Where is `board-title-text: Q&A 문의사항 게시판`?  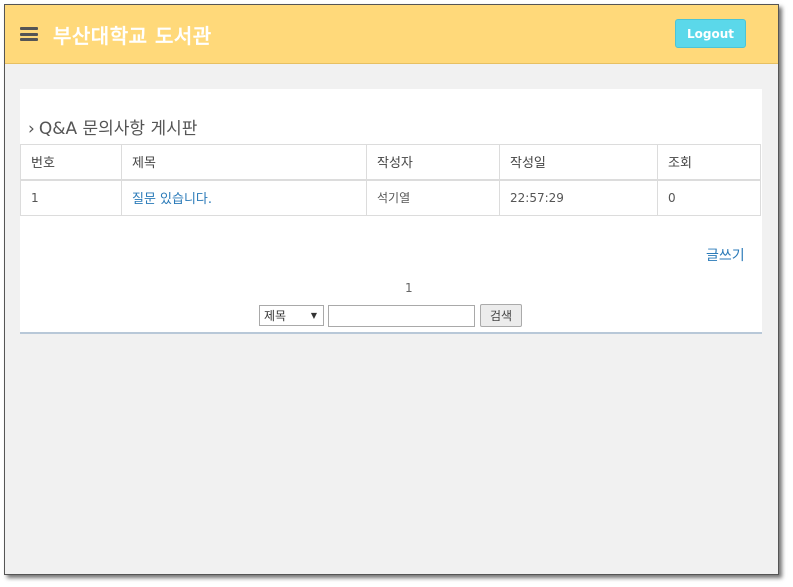 board-title-text: Q&A 문의사항 게시판 is located at coordinates (118, 129).